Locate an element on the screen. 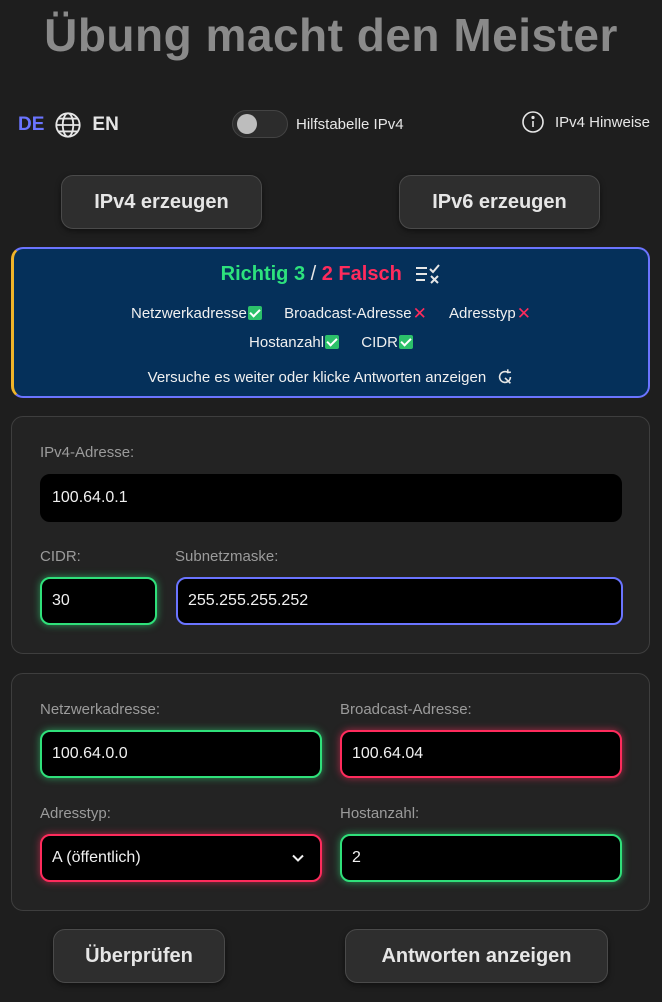  generate-ipv4-button: IPv4 erzeugen is located at coordinates (161, 202).